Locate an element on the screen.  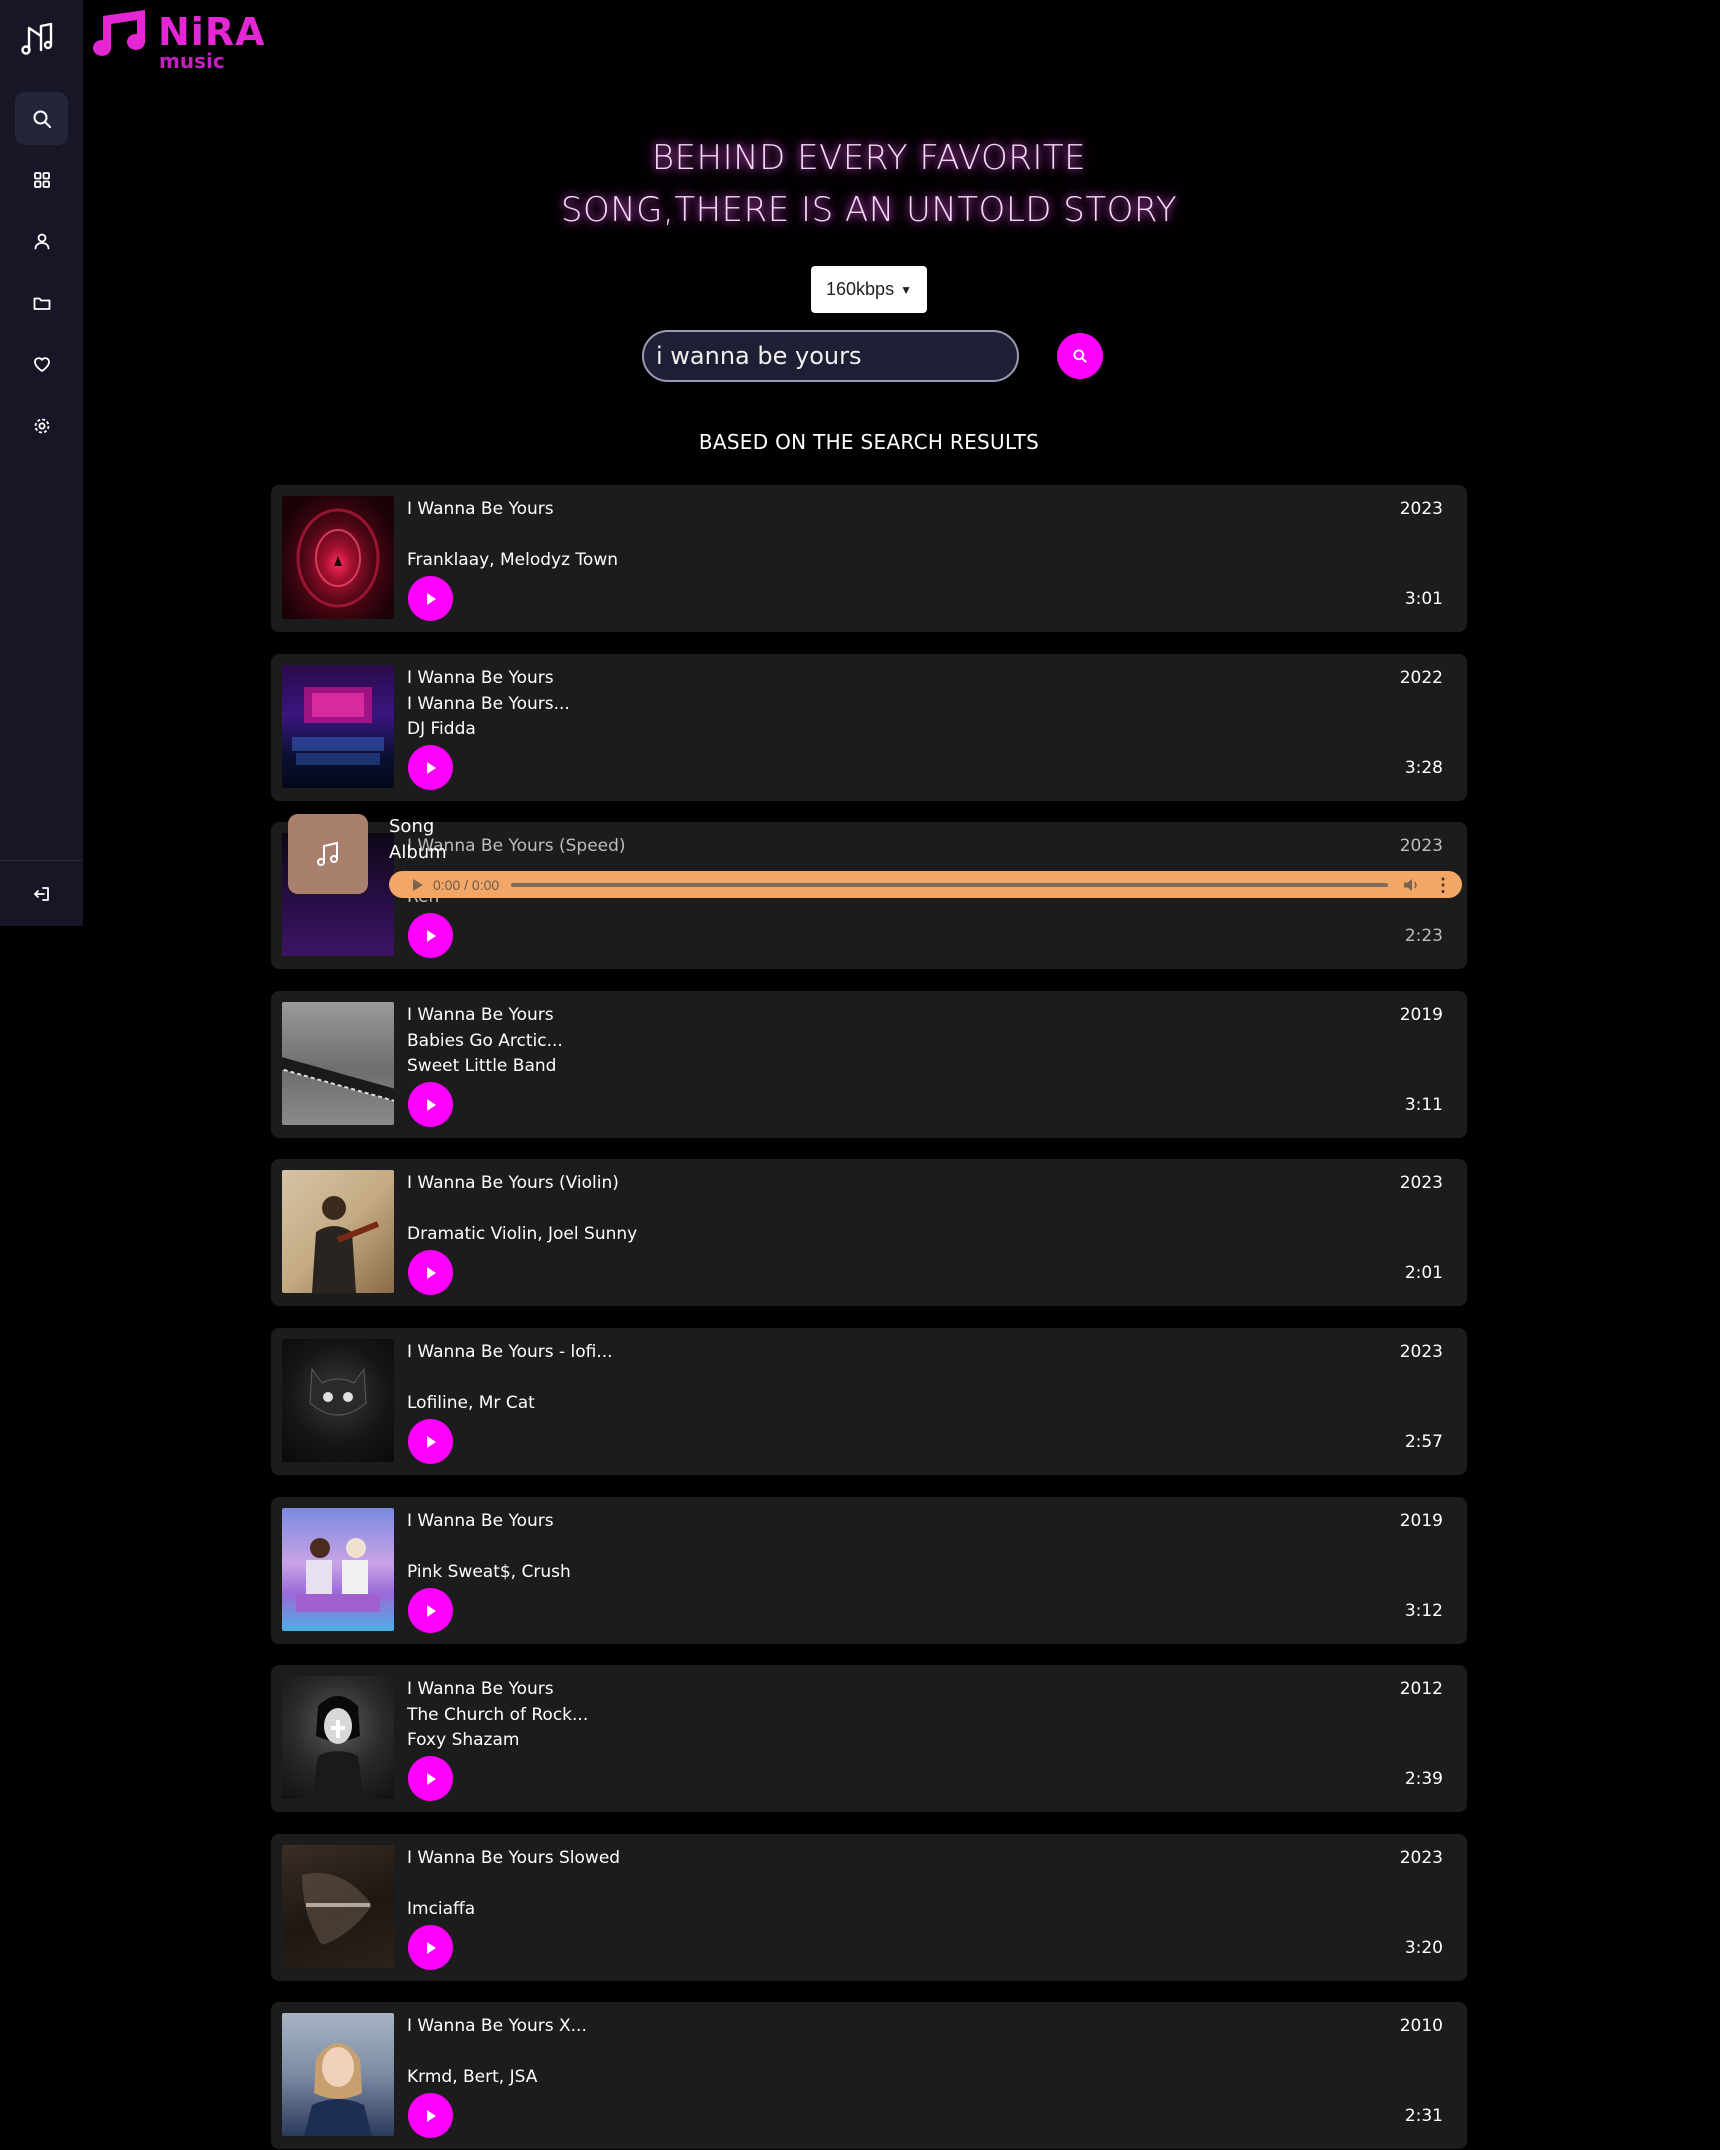
logout-button is located at coordinates (41, 893).